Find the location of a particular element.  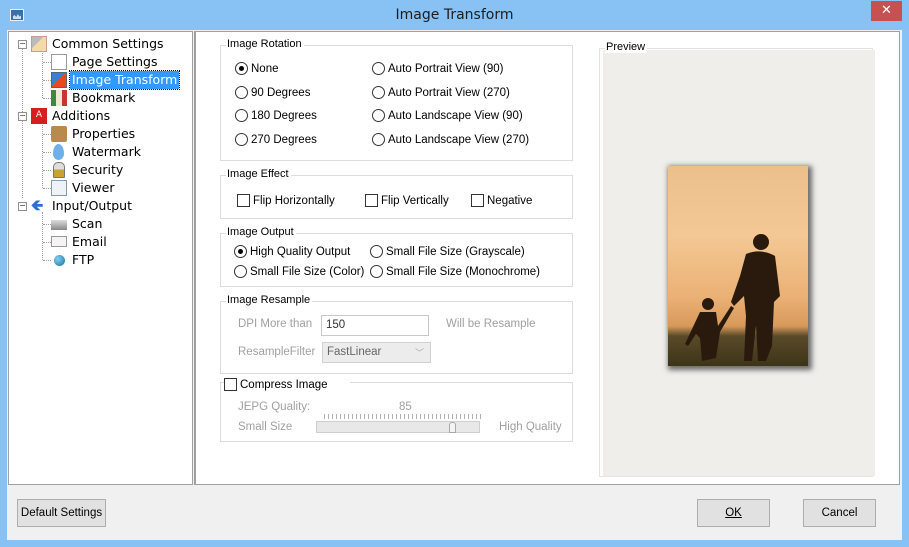

tree-item-bookmark: Bookmark is located at coordinates (94, 98).